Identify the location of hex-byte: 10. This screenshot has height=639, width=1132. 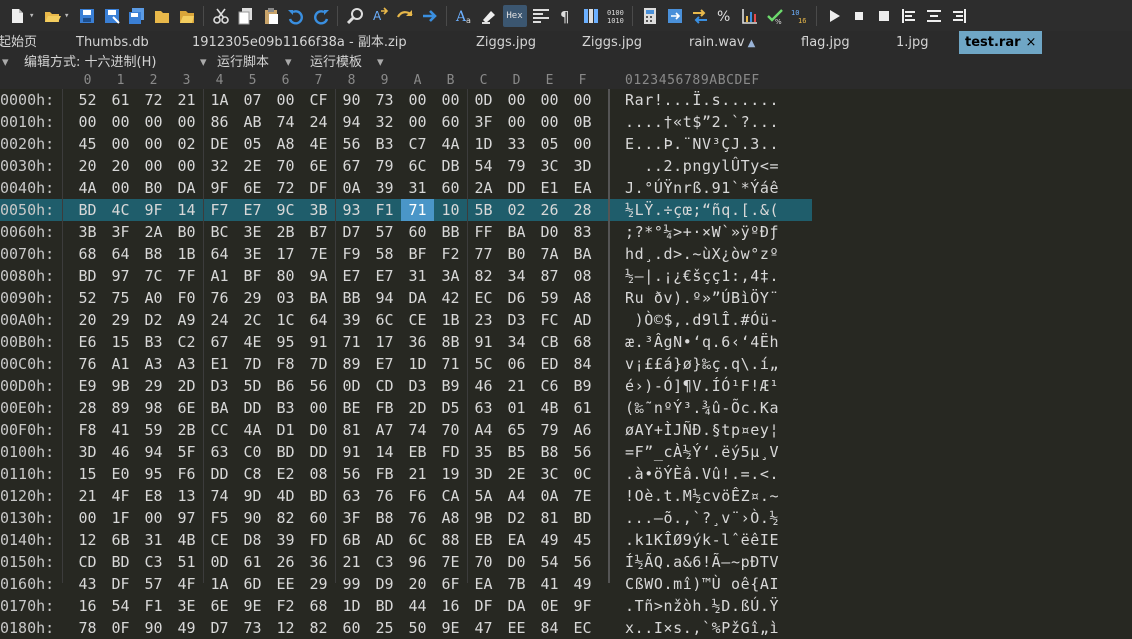
(450, 210).